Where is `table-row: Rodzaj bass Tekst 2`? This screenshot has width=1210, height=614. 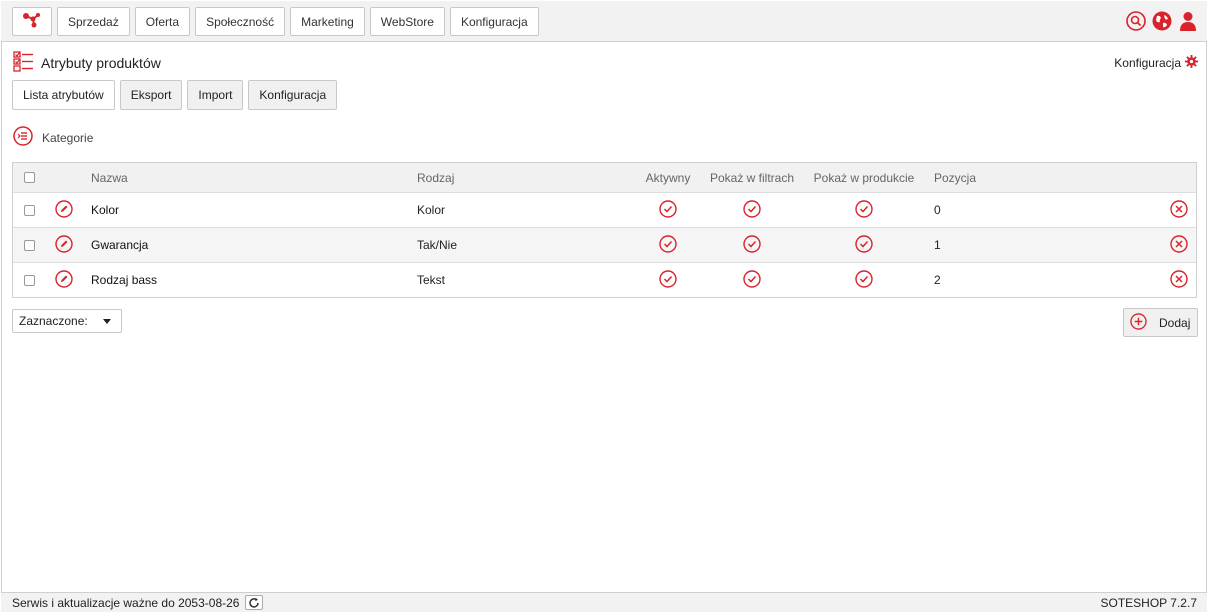
table-row: Rodzaj bass Tekst 2 is located at coordinates (604, 279).